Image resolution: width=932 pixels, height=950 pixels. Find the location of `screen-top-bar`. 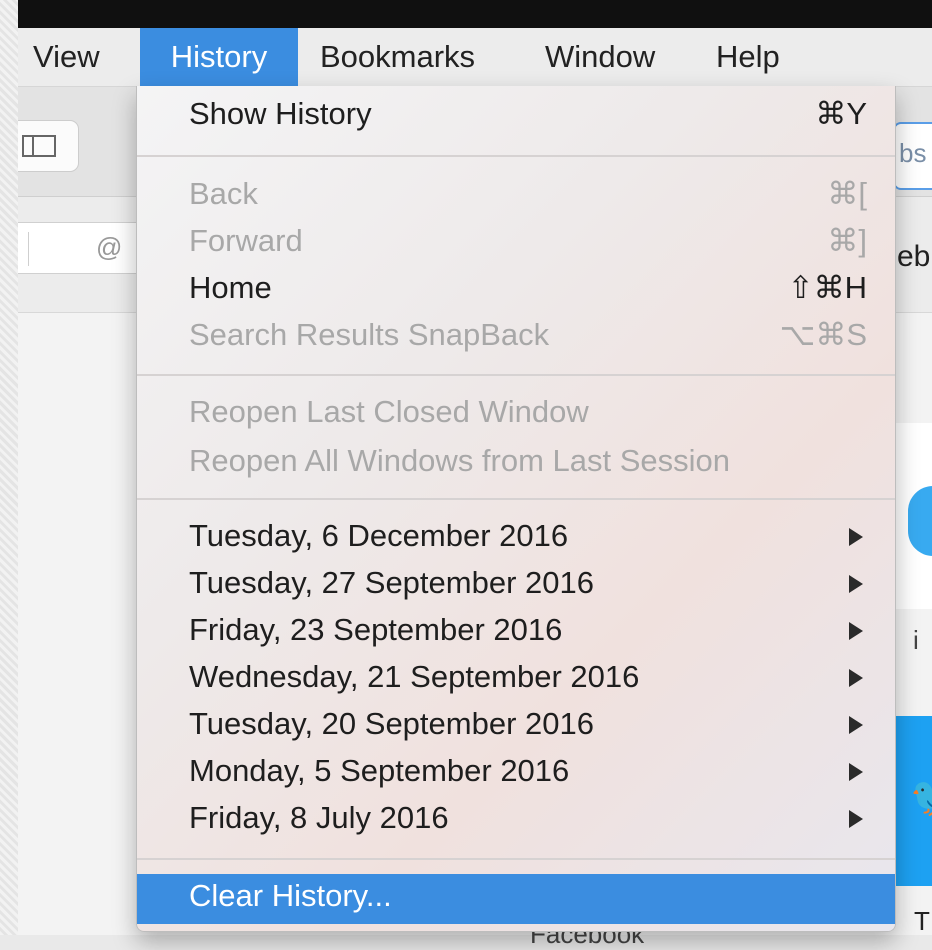

screen-top-bar is located at coordinates (475, 14).